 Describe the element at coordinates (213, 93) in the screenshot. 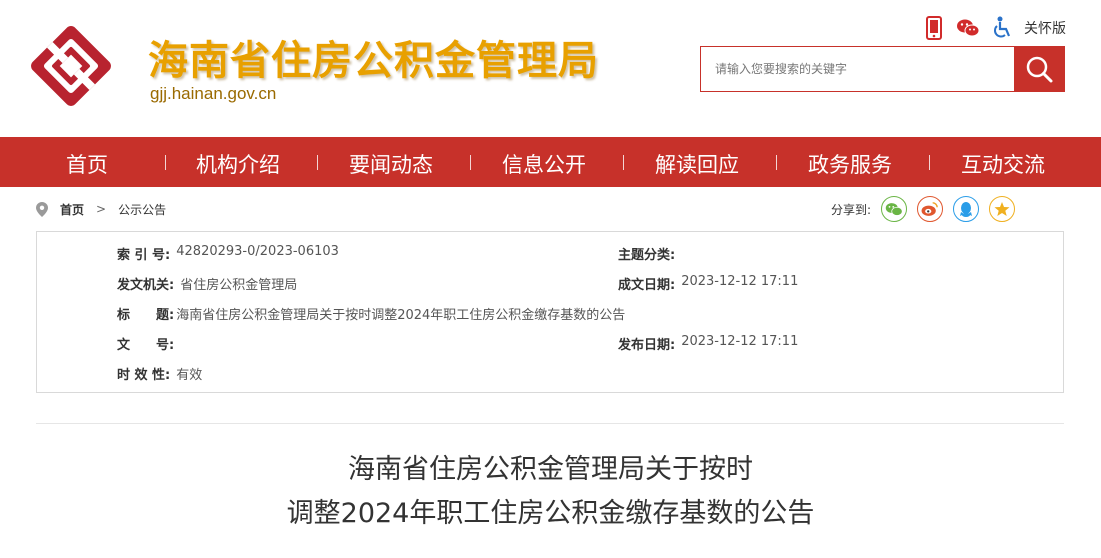

I see `site-domain: gjj.hainan.gov.cn` at that location.